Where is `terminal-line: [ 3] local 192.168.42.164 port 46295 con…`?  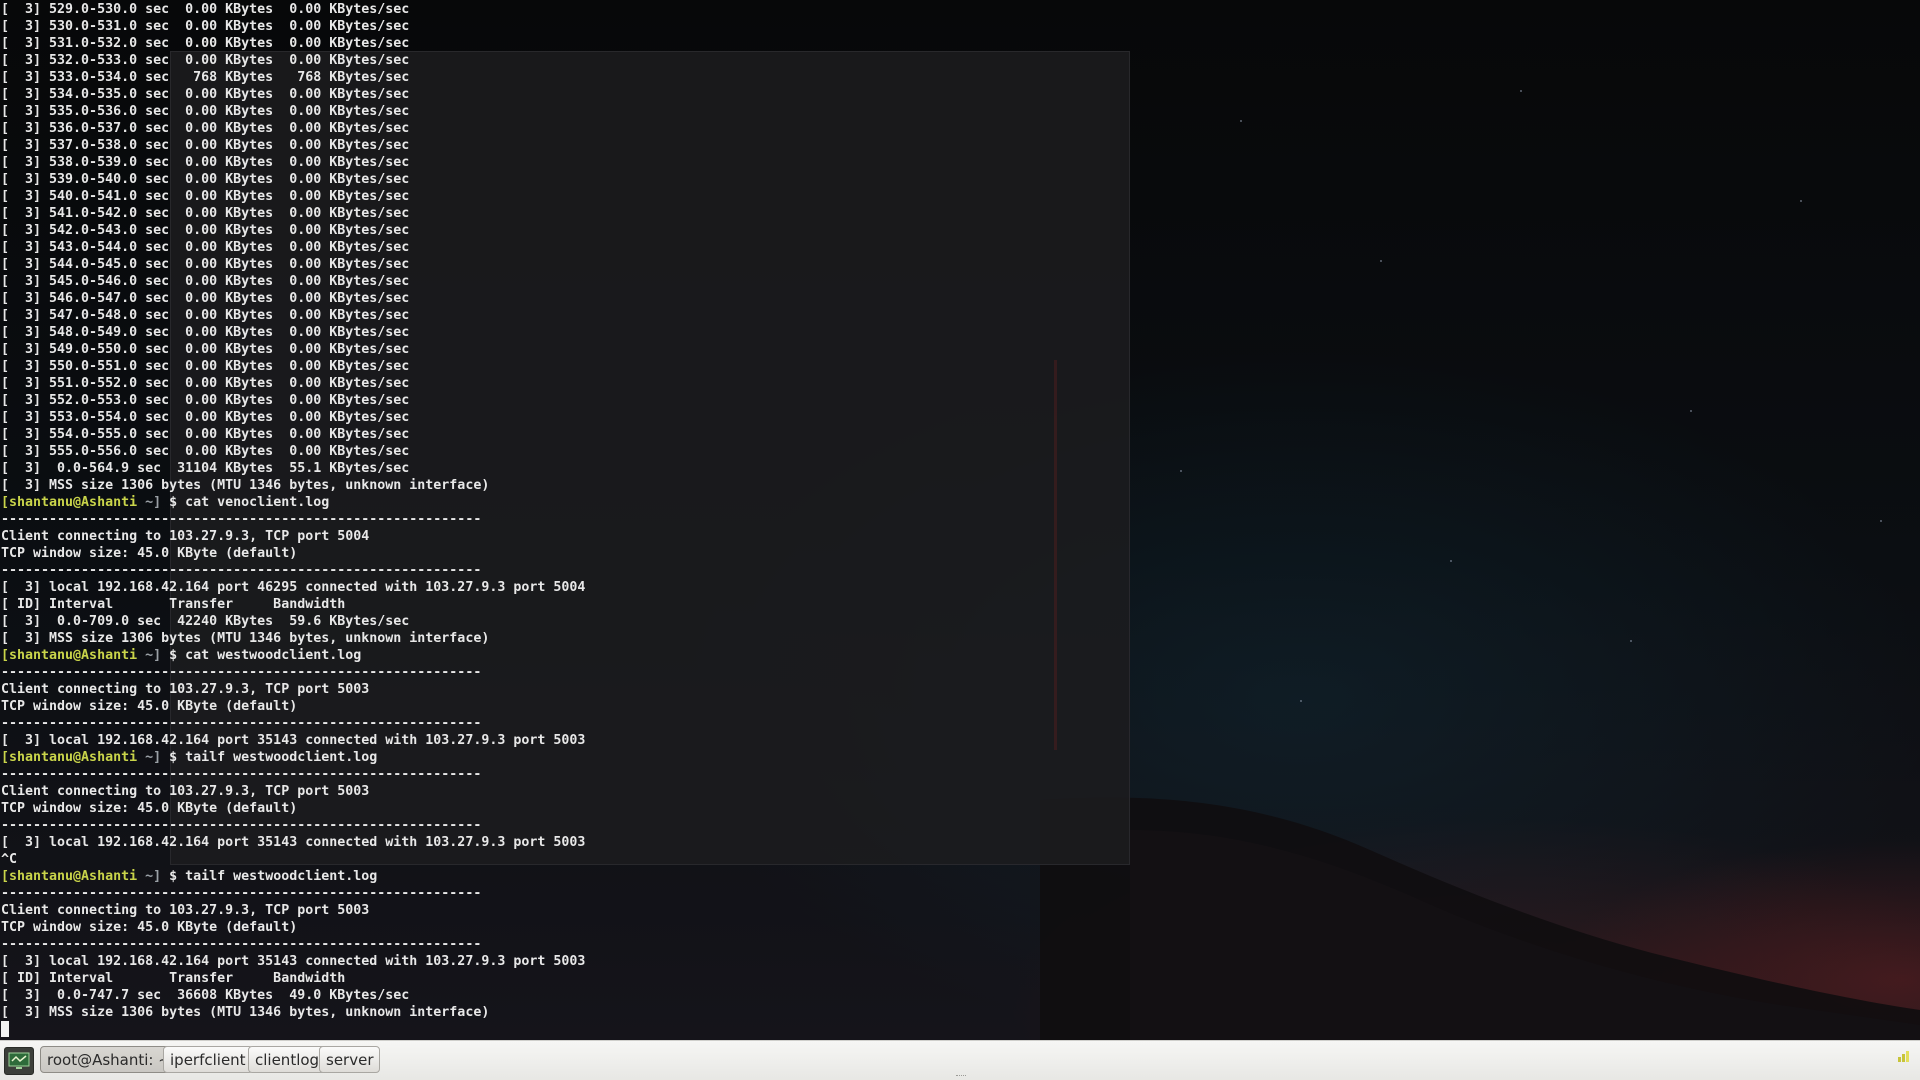
terminal-line: [ 3] local 192.168.42.164 port 46295 con… is located at coordinates (293, 587).